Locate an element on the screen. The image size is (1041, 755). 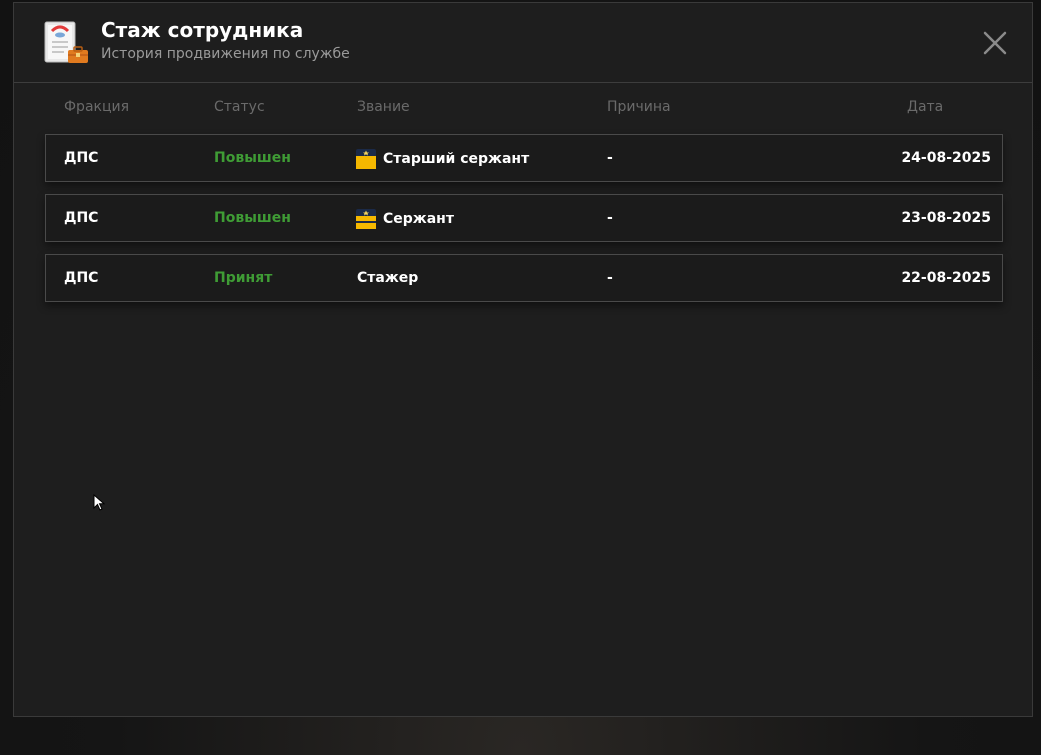
column-header-reason: Причина is located at coordinates (639, 107).